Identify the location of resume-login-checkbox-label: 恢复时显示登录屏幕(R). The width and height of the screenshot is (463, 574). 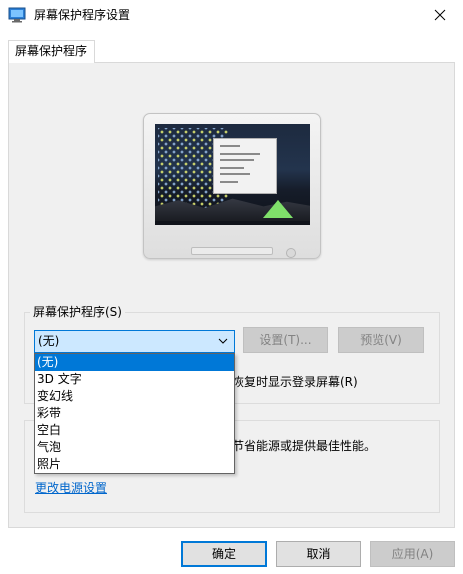
(295, 382).